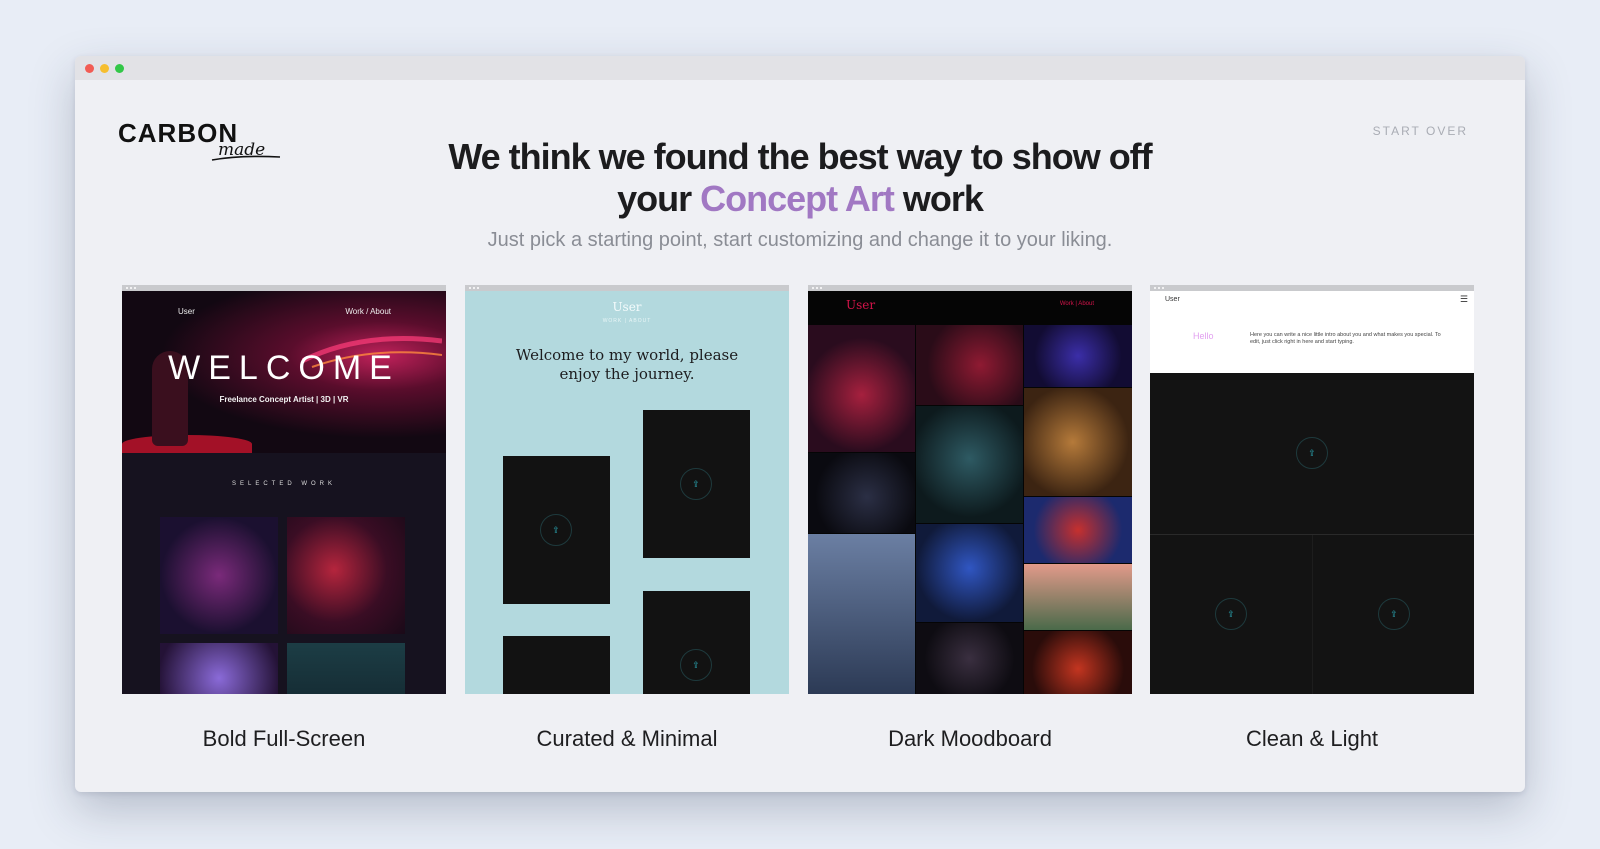 This screenshot has width=1600, height=849. What do you see at coordinates (89, 68) in the screenshot?
I see `close-window-button` at bounding box center [89, 68].